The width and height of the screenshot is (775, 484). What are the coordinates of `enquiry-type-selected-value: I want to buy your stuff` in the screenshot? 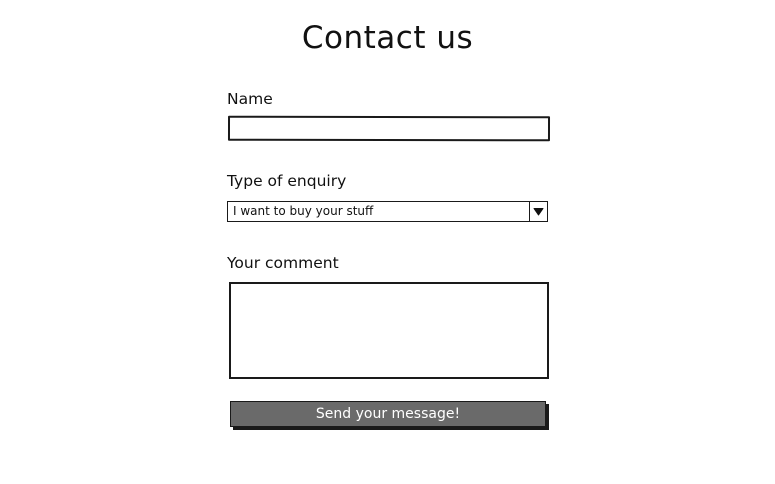 It's located at (303, 211).